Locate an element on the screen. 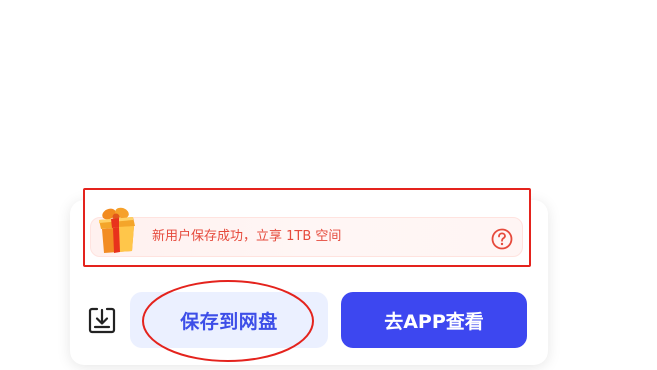 The image size is (657, 370). download-tray-icon is located at coordinates (102, 320).